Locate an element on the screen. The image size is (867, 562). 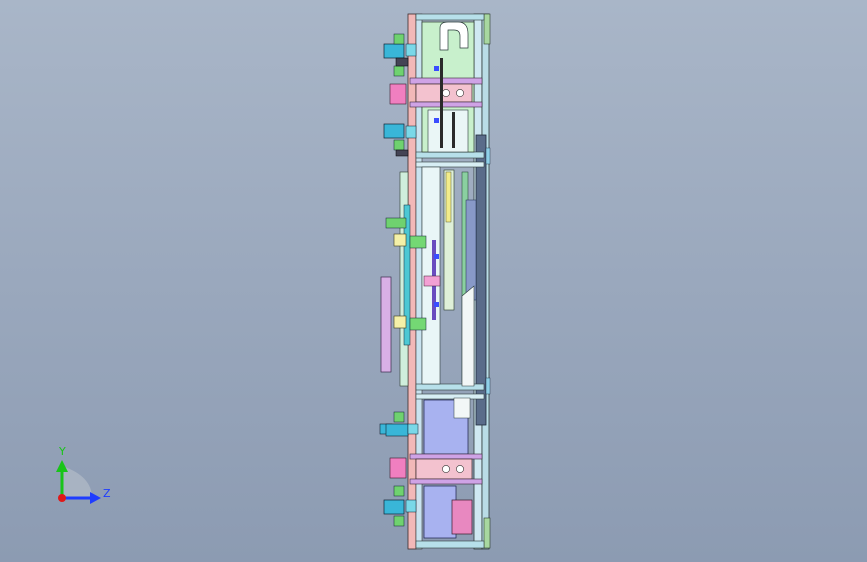
coordinate-triad: Y Z is located at coordinates (83, 474).